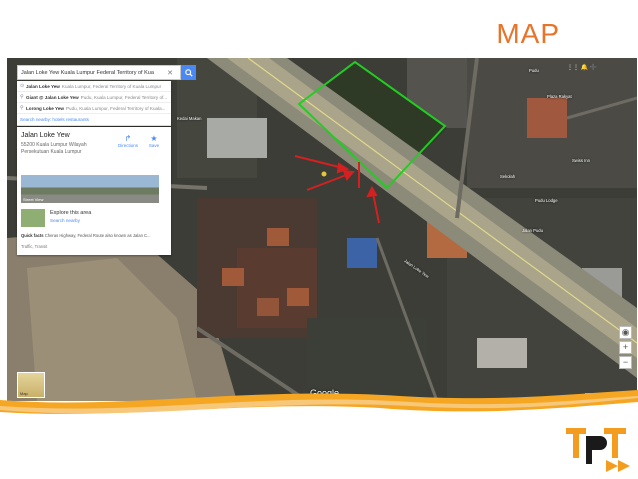 Image resolution: width=638 pixels, height=479 pixels. Describe the element at coordinates (32, 235) in the screenshot. I see `quick-facts-label: Quick facts` at that location.